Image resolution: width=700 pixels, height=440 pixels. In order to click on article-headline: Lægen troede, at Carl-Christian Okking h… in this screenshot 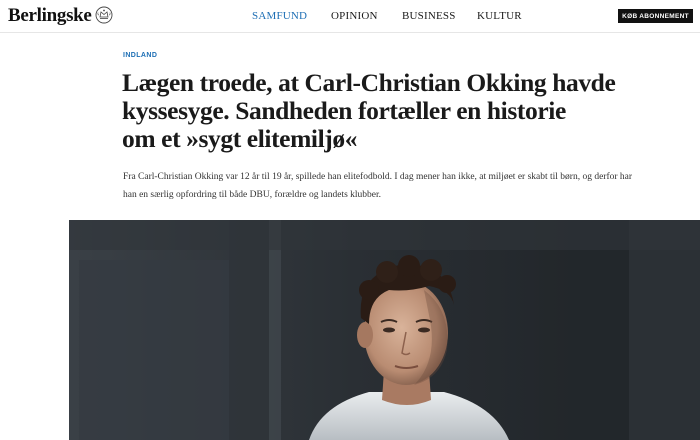, I will do `click(392, 111)`.